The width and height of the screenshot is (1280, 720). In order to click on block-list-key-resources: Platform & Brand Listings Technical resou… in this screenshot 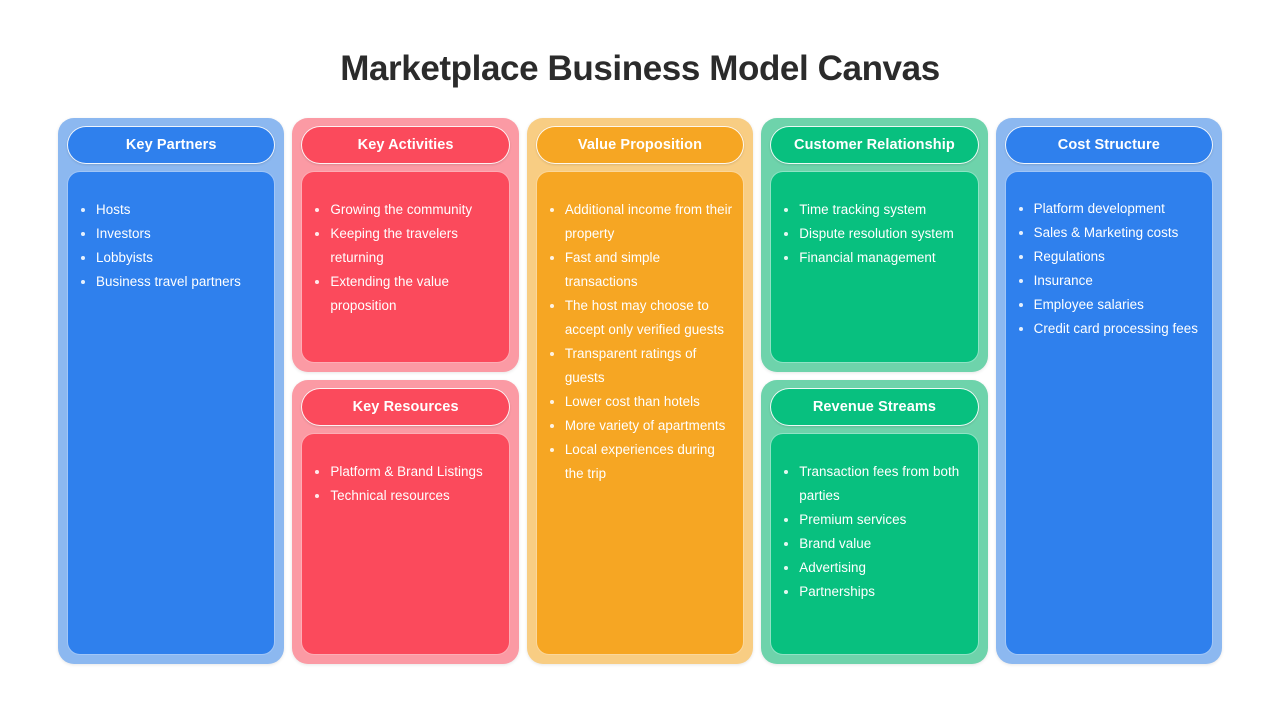, I will do `click(405, 484)`.